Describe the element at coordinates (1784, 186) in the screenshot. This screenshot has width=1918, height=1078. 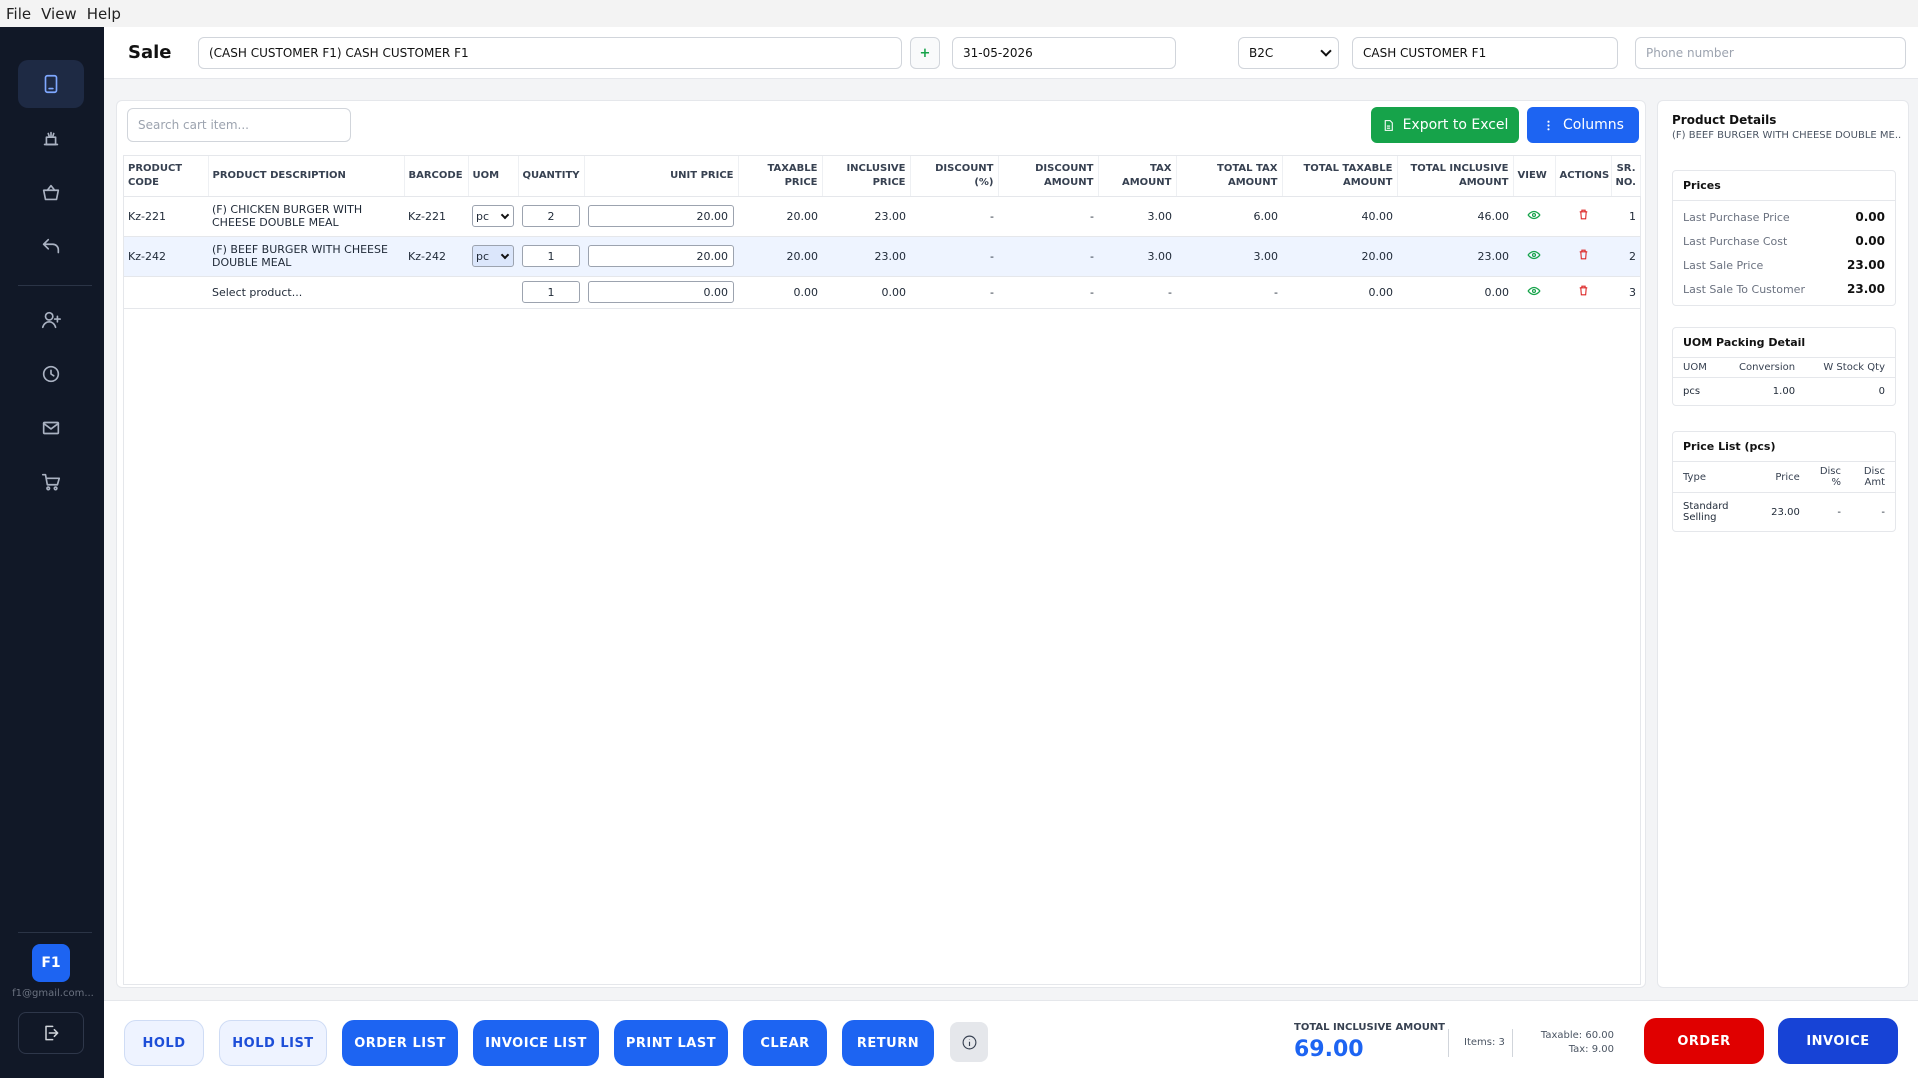
I see `prices-title: Prices` at that location.